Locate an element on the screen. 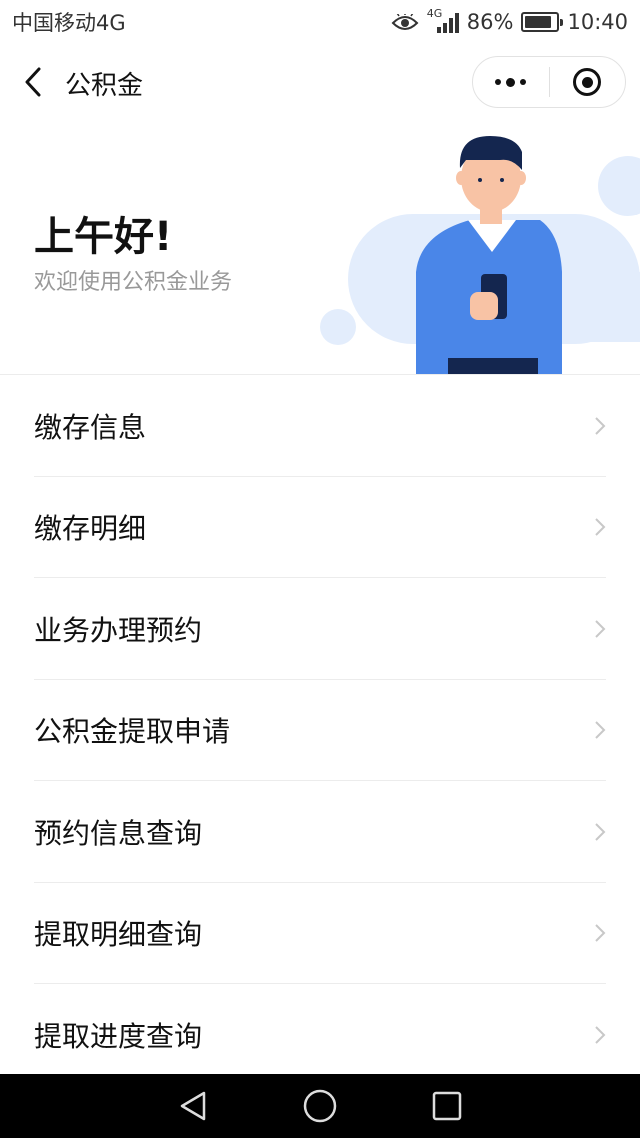 Image resolution: width=640 pixels, height=1138 pixels. mini-program-capsule is located at coordinates (549, 82).